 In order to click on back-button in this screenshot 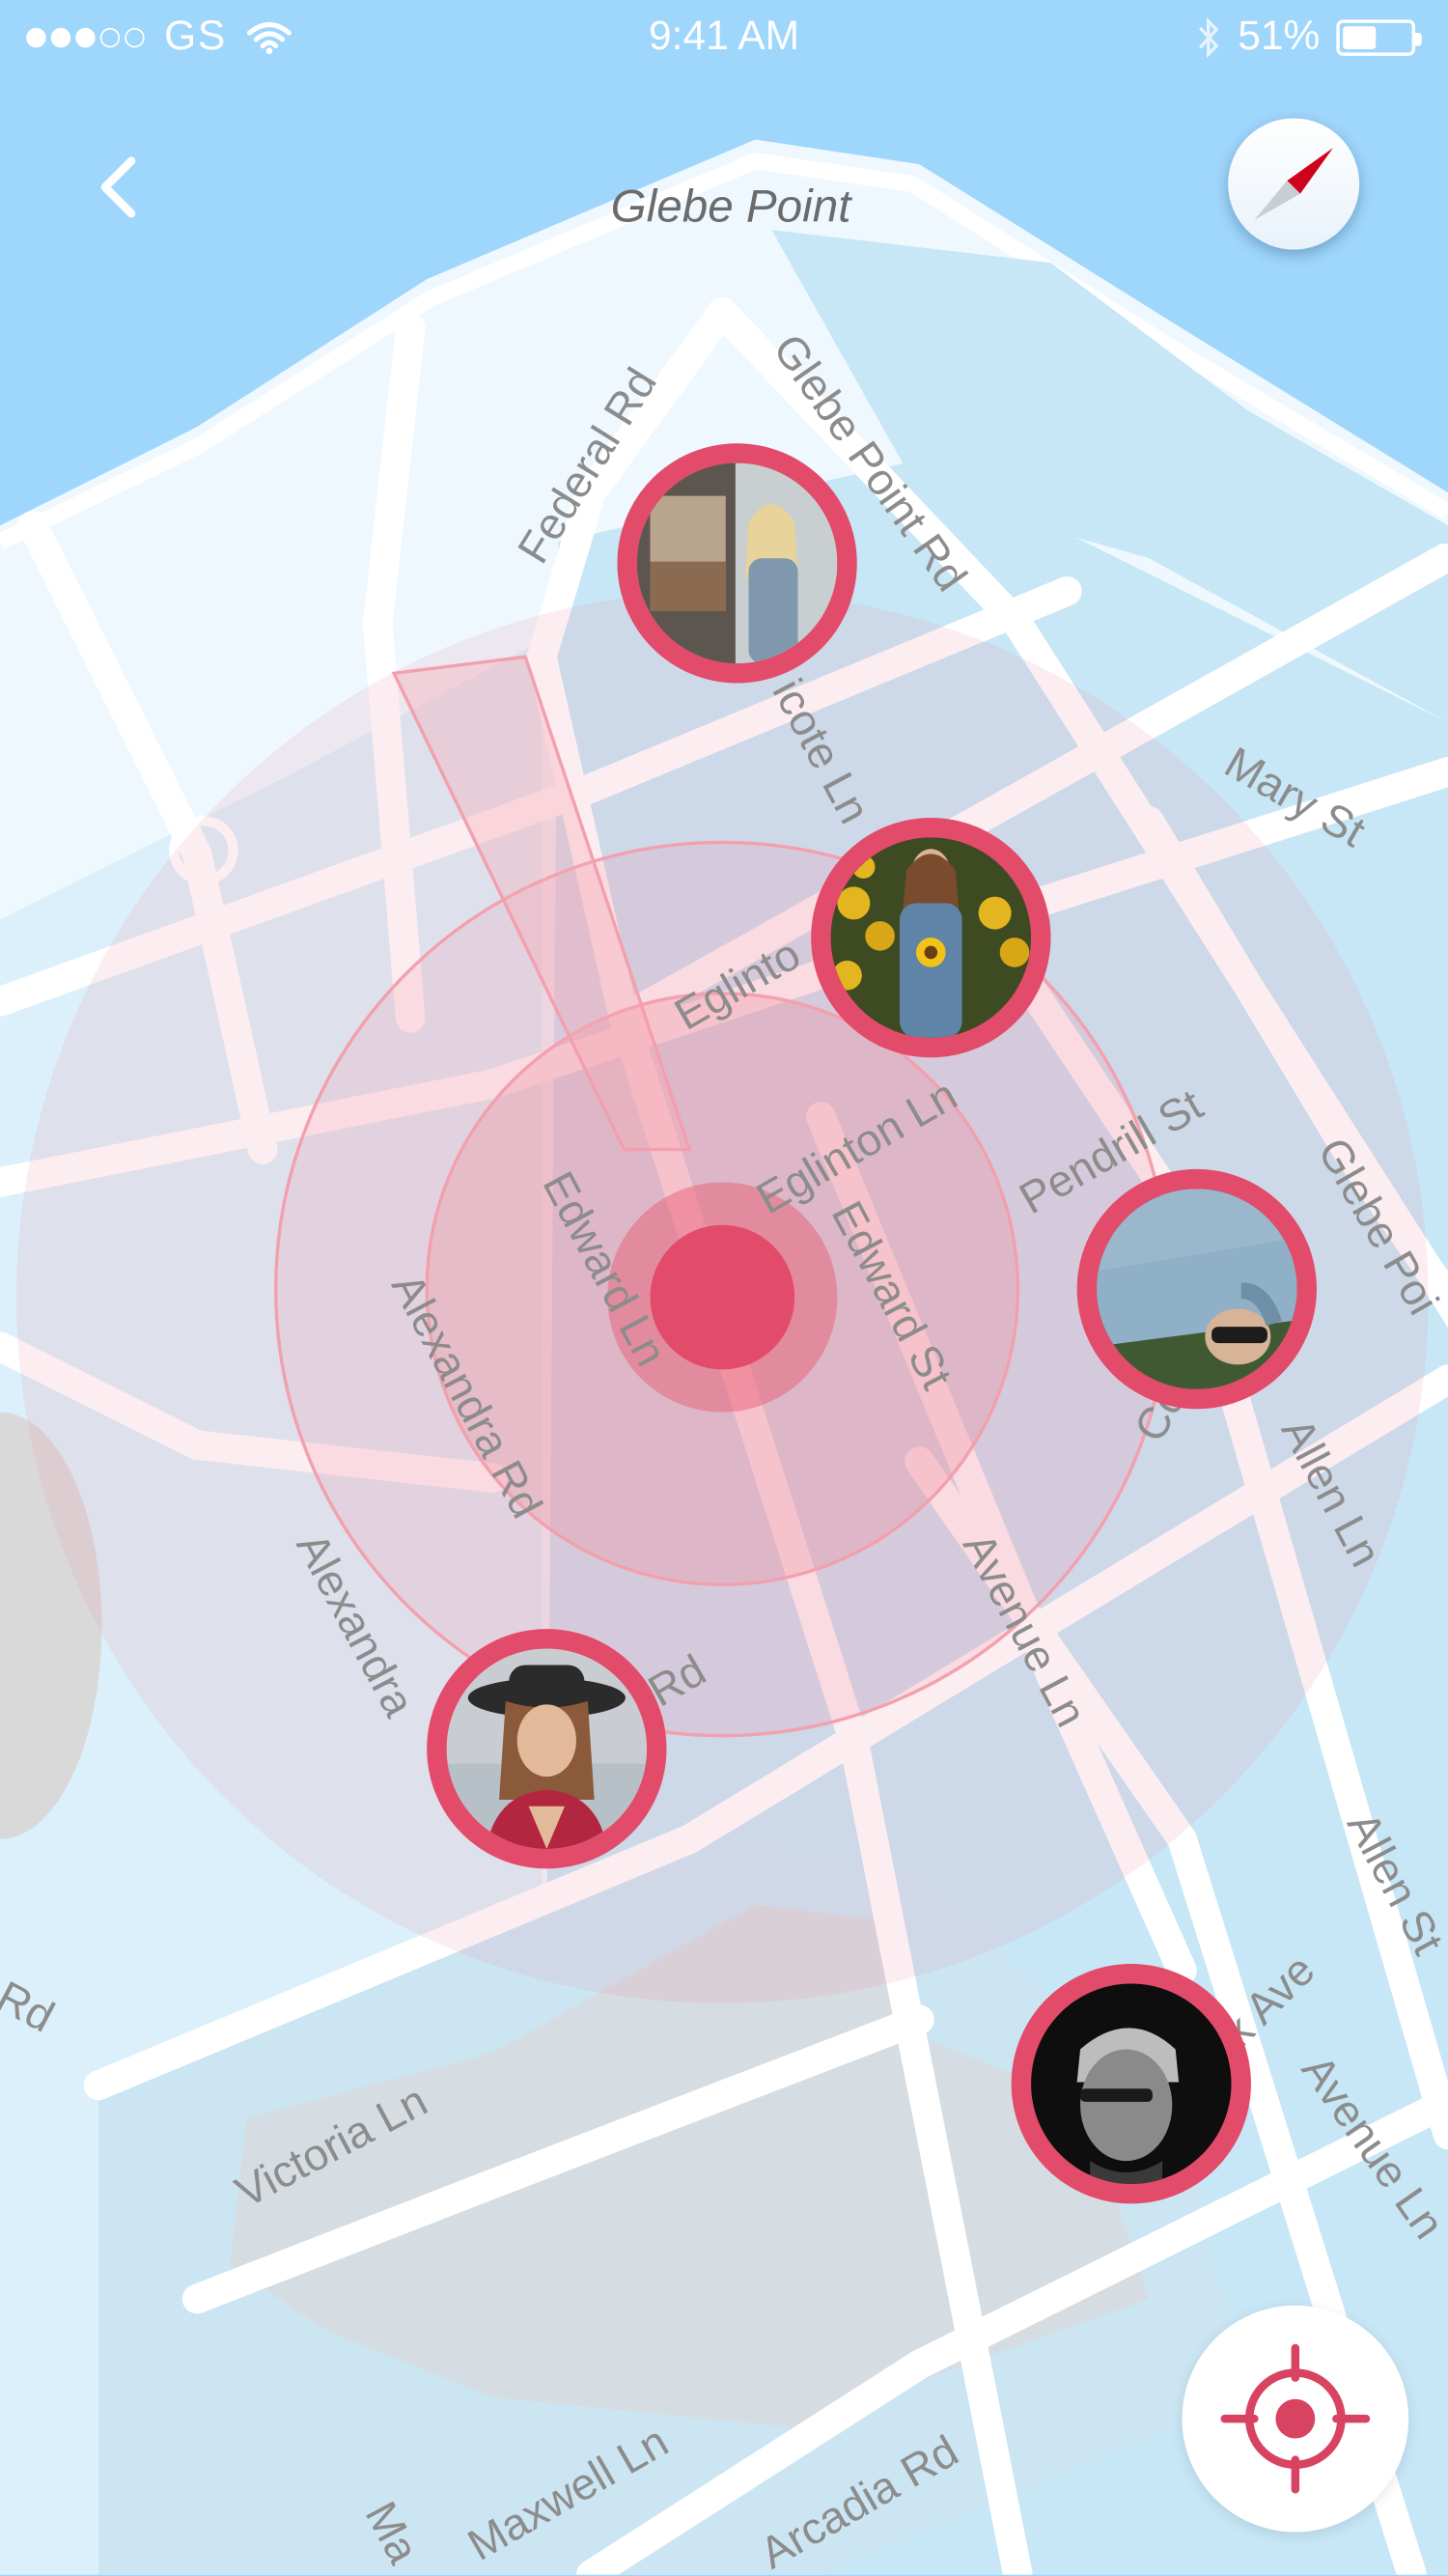, I will do `click(118, 187)`.